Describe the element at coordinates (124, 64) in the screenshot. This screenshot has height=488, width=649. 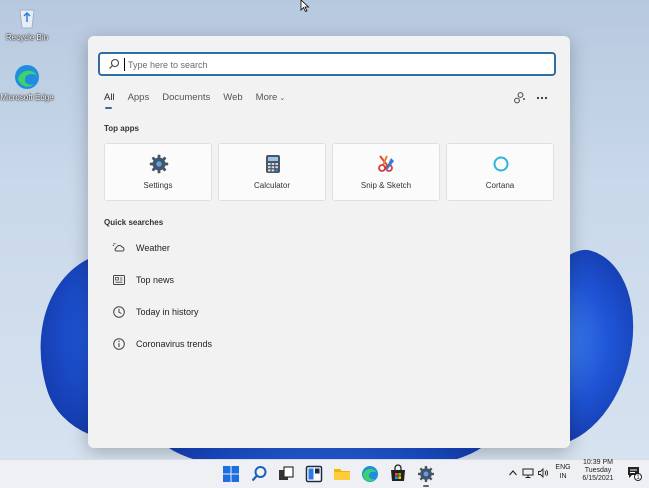
I see `text-caret` at that location.